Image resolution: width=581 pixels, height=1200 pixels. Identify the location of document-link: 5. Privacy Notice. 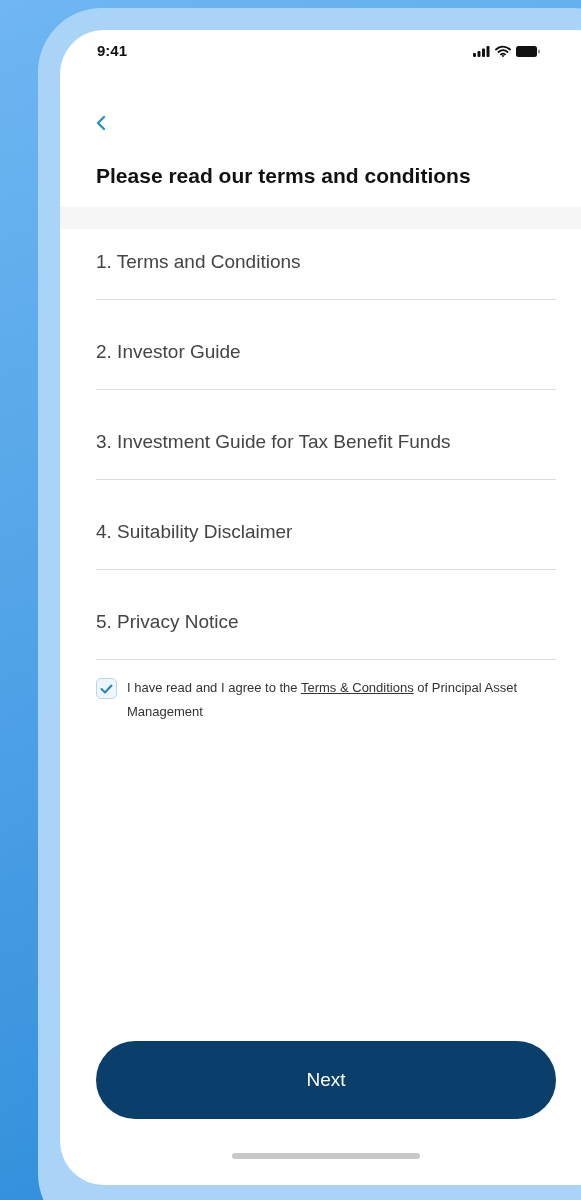
(326, 615).